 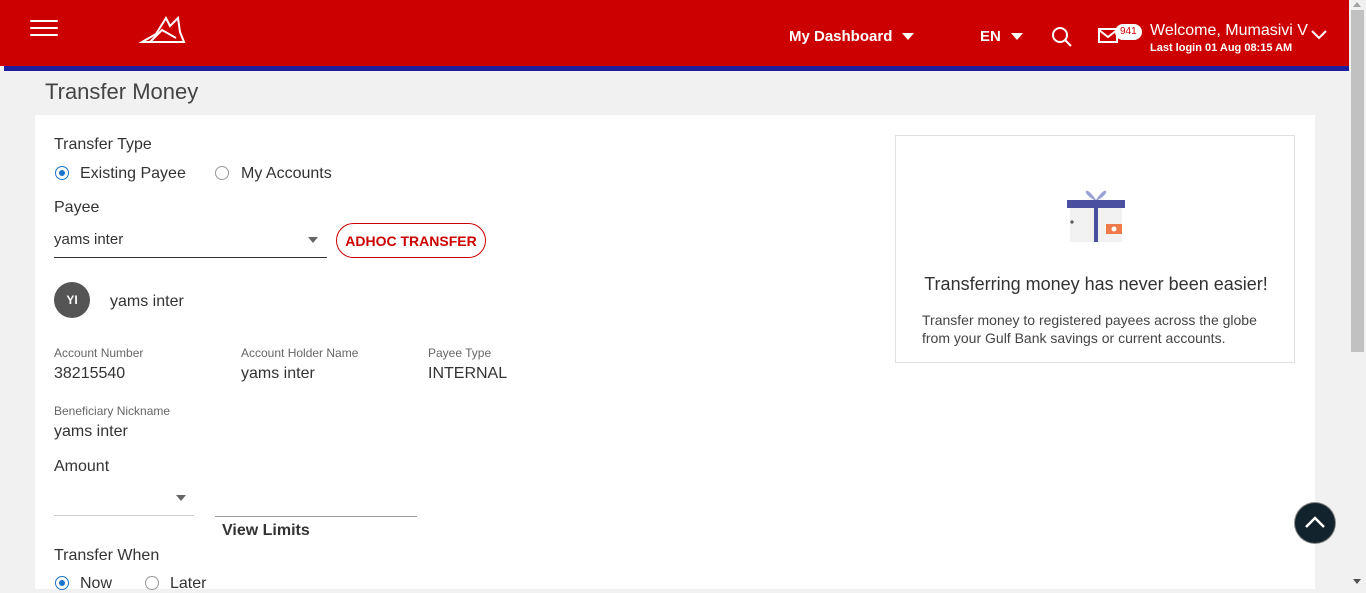 I want to click on radio-existing-payee, so click(x=62, y=173).